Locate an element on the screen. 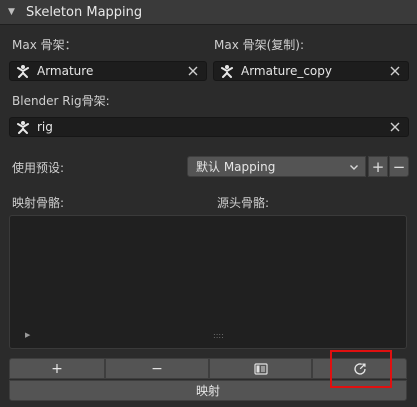 The width and height of the screenshot is (417, 407). highlight-box is located at coordinates (361, 369).